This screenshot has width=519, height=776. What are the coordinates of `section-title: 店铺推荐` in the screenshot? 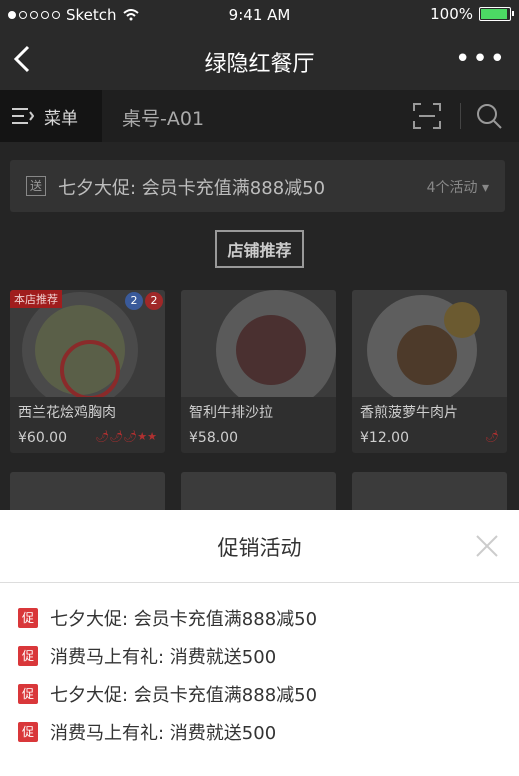 It's located at (259, 249).